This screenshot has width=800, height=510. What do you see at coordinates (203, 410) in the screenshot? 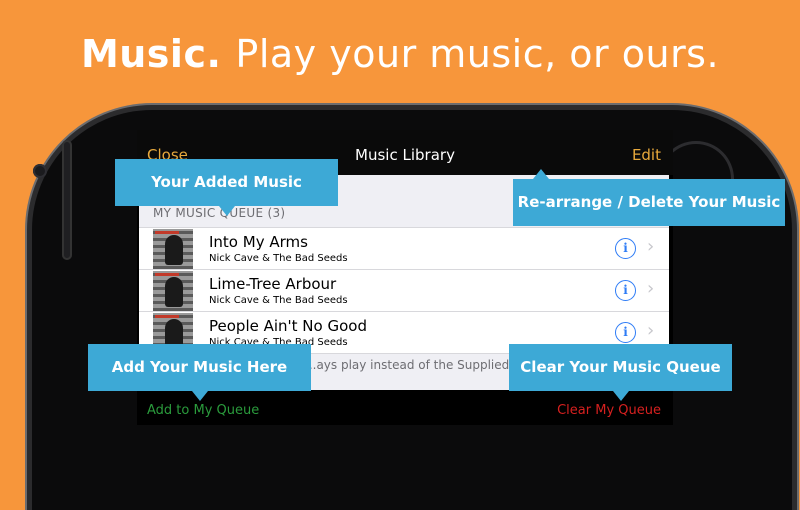
I see `add-to-queue-button: Add to My Queue` at bounding box center [203, 410].